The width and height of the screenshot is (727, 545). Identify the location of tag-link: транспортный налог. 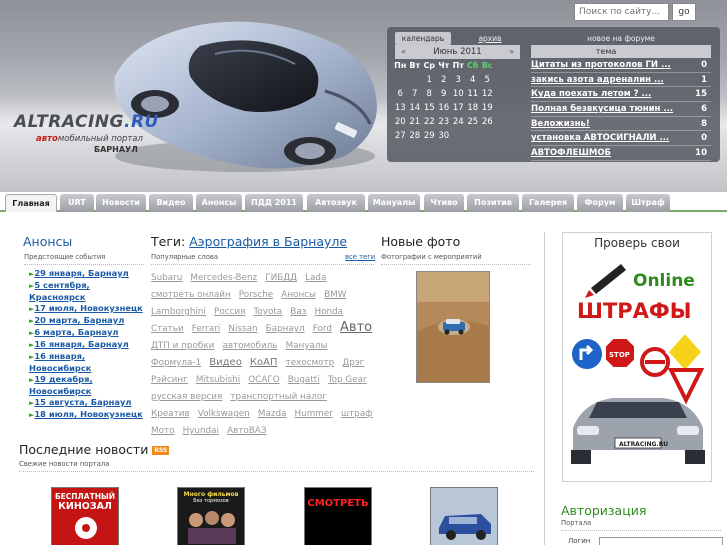
(278, 397).